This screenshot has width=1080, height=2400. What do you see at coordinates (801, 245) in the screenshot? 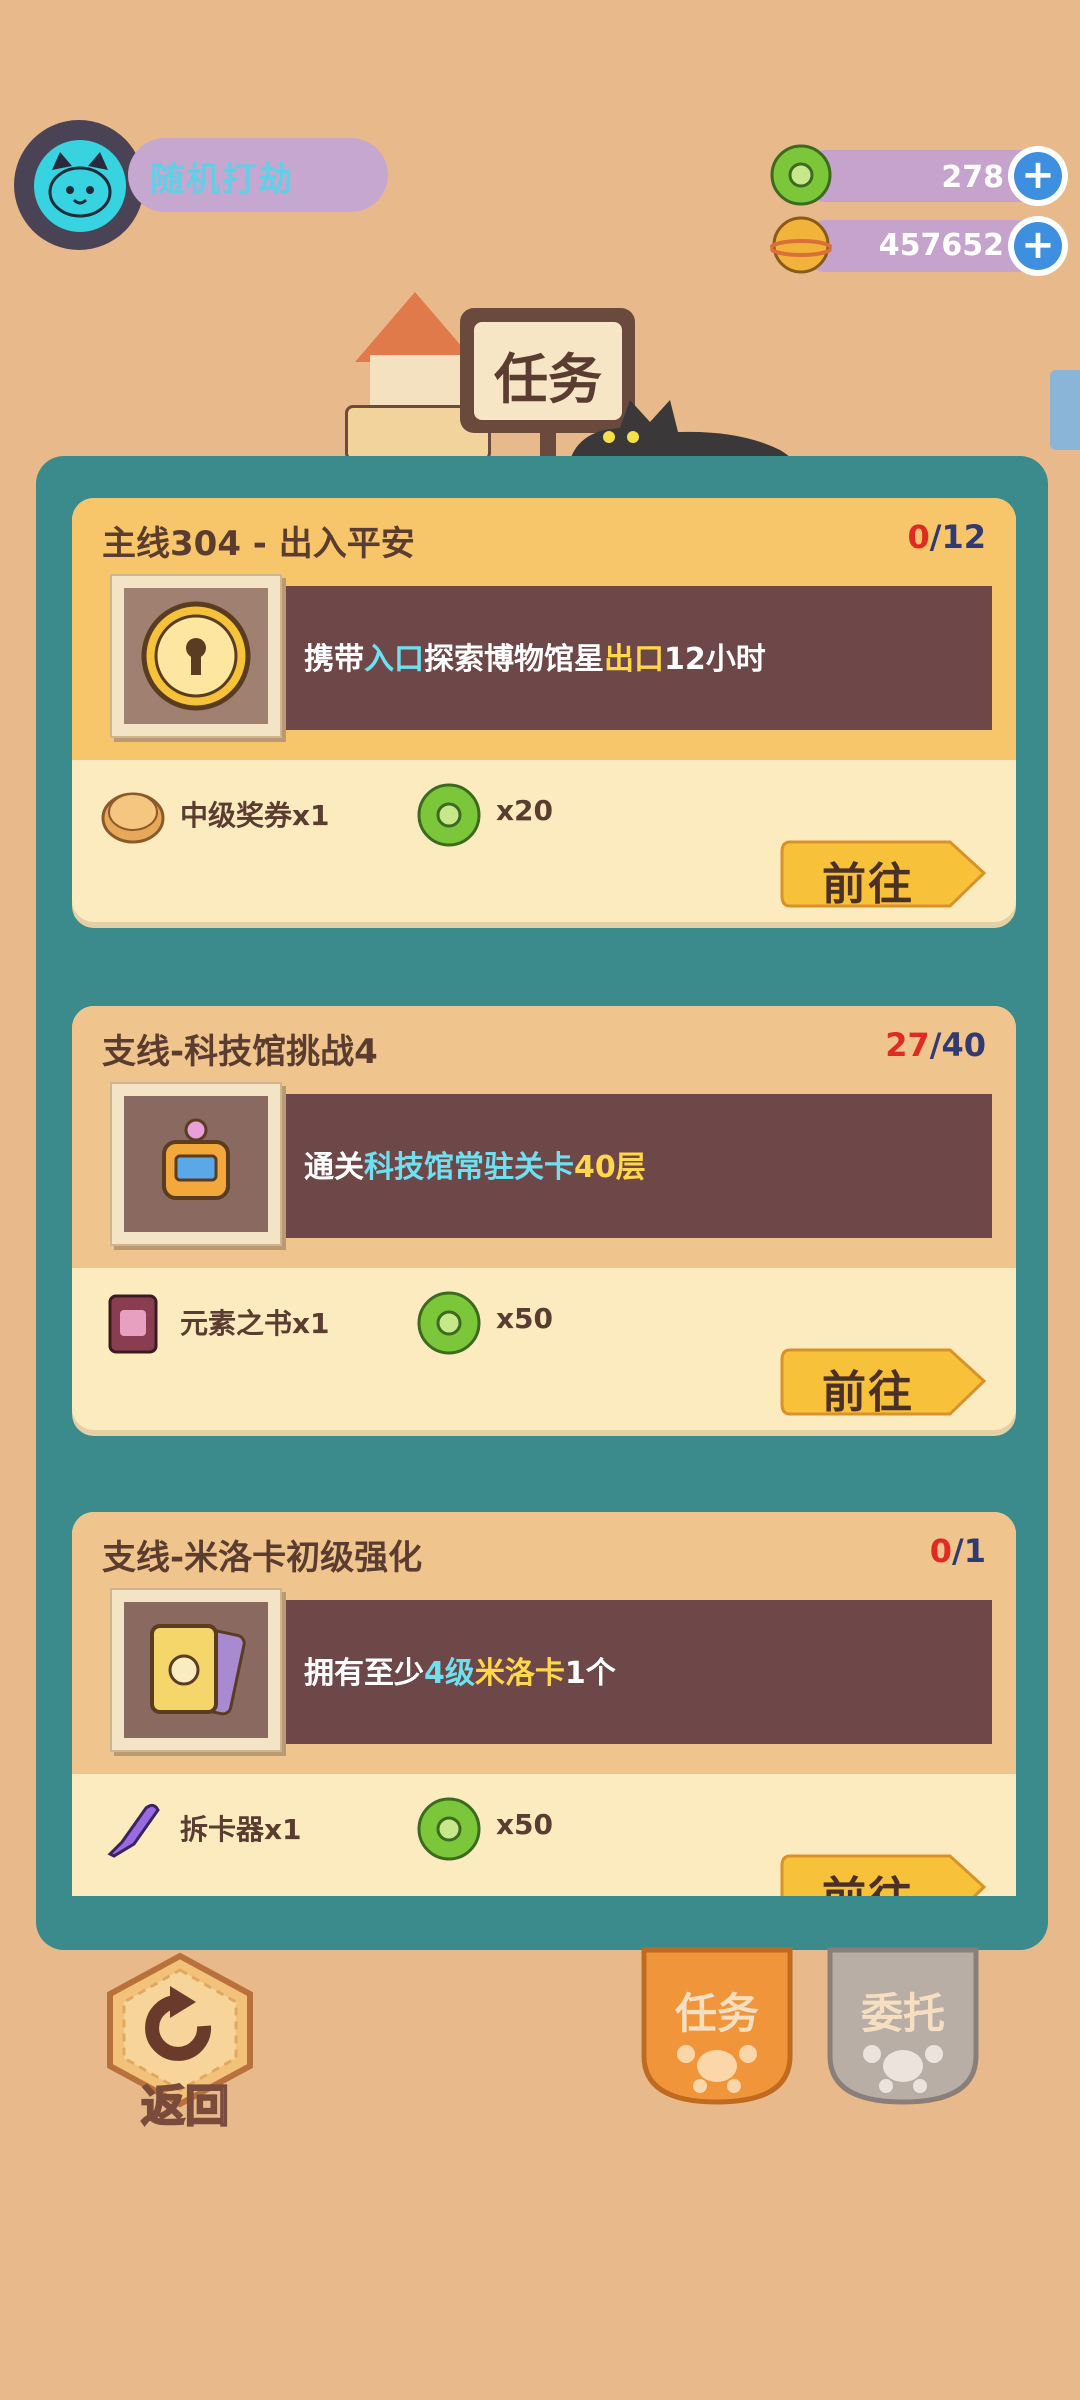
I see `gold-planet-icon` at bounding box center [801, 245].